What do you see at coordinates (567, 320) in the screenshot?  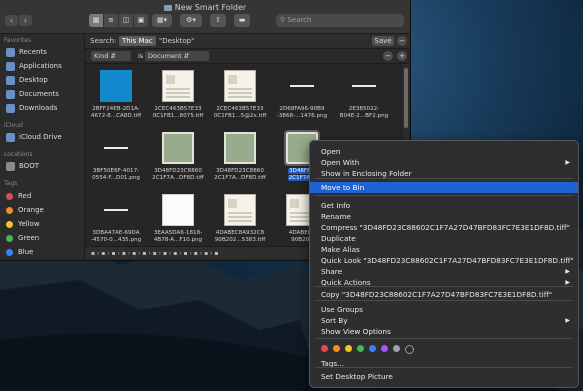 I see `submenu-arrow-icon: ▶` at bounding box center [567, 320].